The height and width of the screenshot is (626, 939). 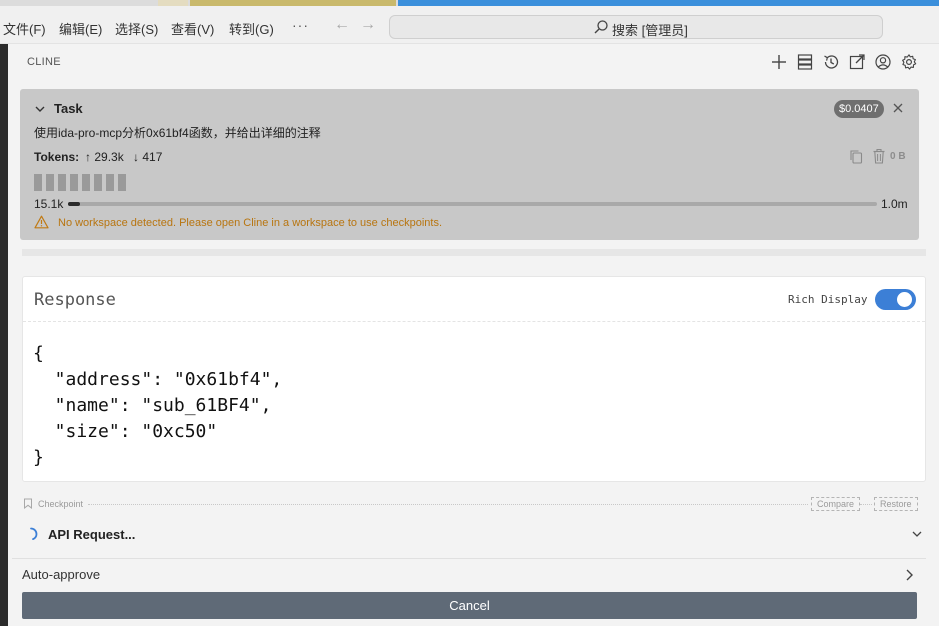 What do you see at coordinates (177, 133) in the screenshot?
I see `task-description: 使用ida-pro-mcp分析0x61bf4函数，并给出详细的注释` at bounding box center [177, 133].